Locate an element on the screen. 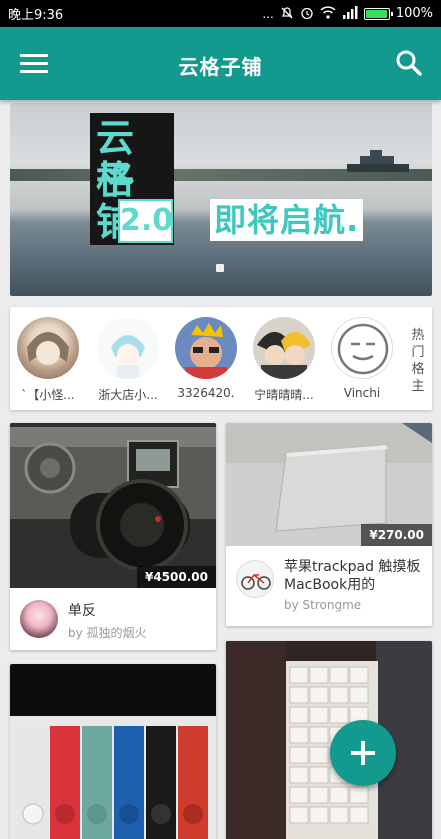 The image size is (441, 839). banner-tagline: 即将启航. is located at coordinates (287, 220).